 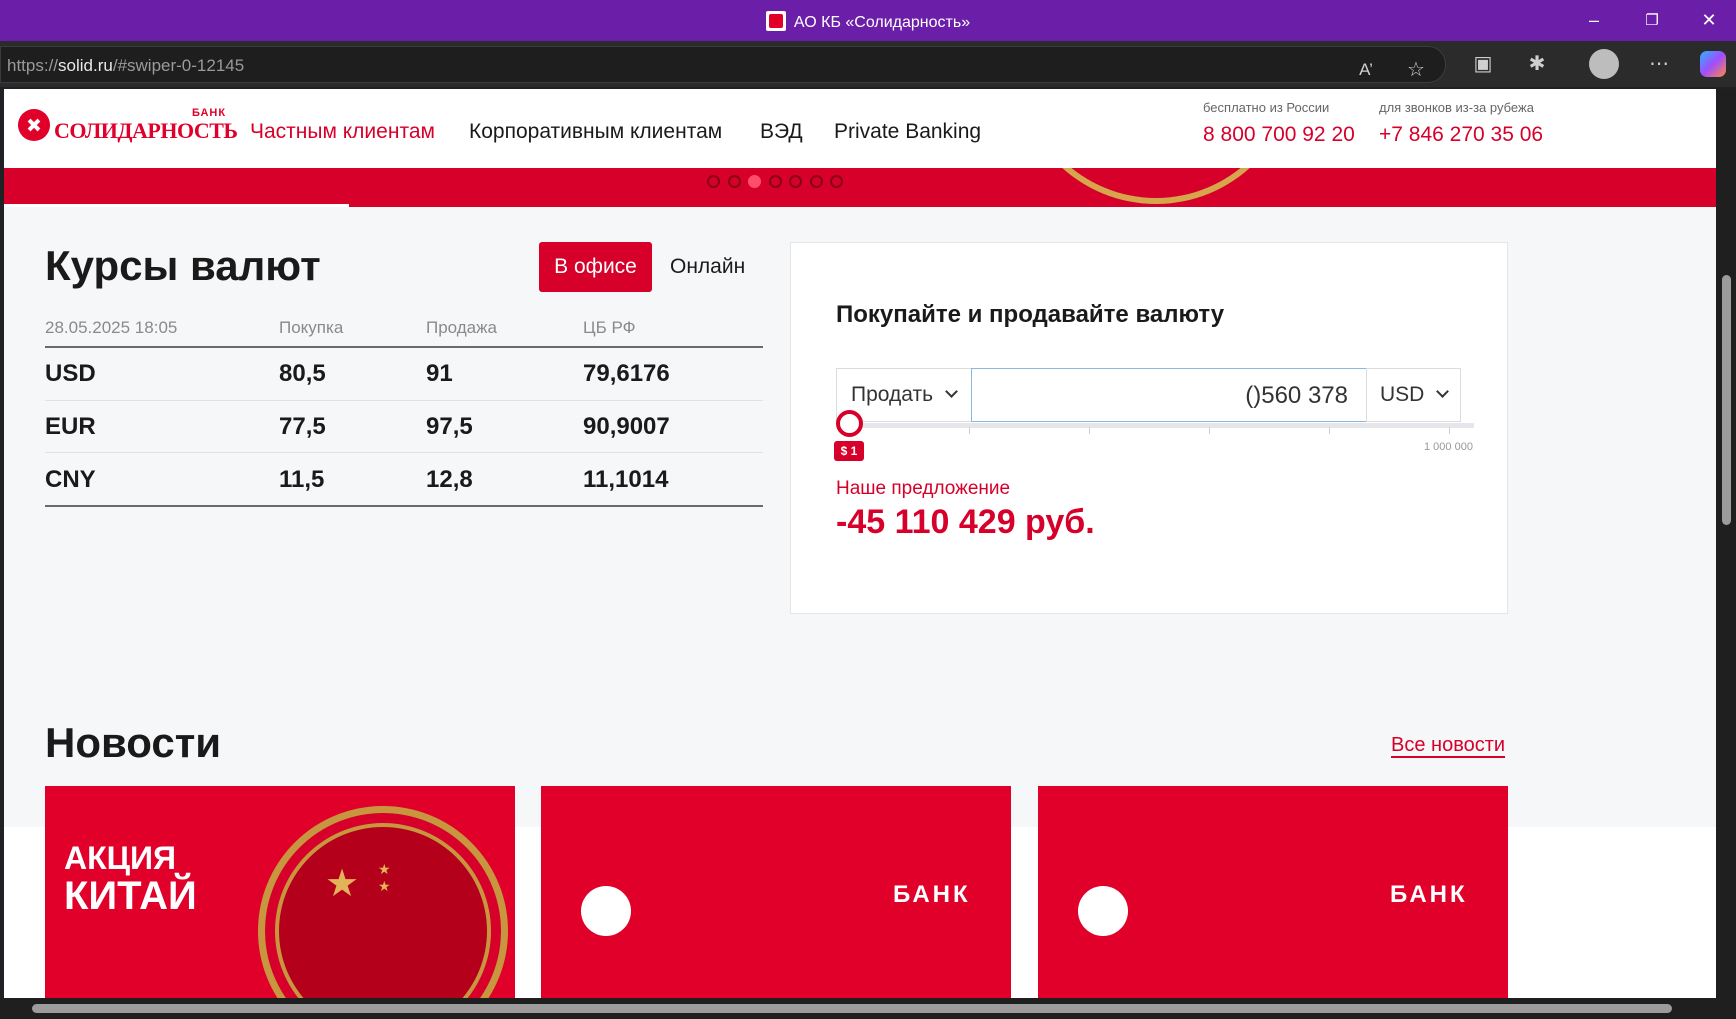 I want to click on extension-shield-icon: ▣, so click(x=1483, y=64).